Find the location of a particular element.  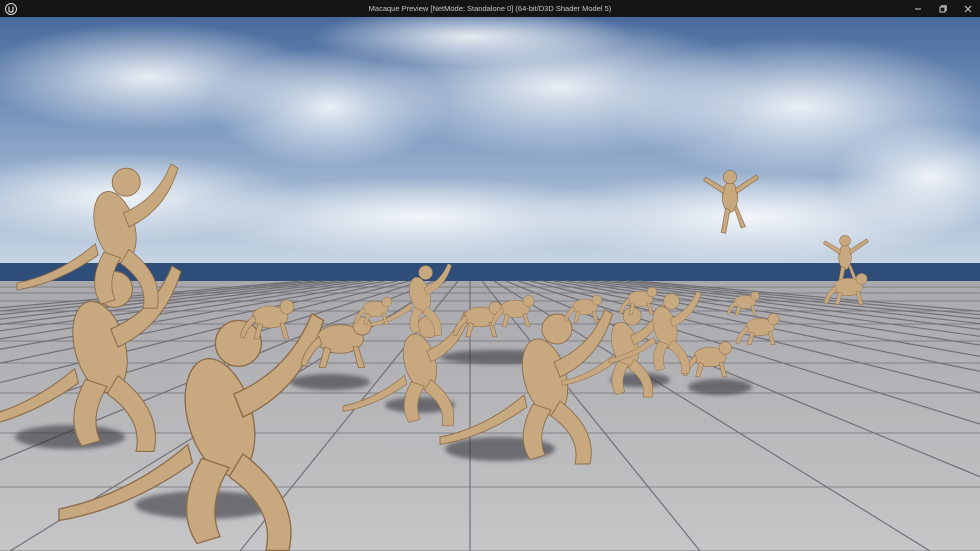

close-icon is located at coordinates (967, 8).